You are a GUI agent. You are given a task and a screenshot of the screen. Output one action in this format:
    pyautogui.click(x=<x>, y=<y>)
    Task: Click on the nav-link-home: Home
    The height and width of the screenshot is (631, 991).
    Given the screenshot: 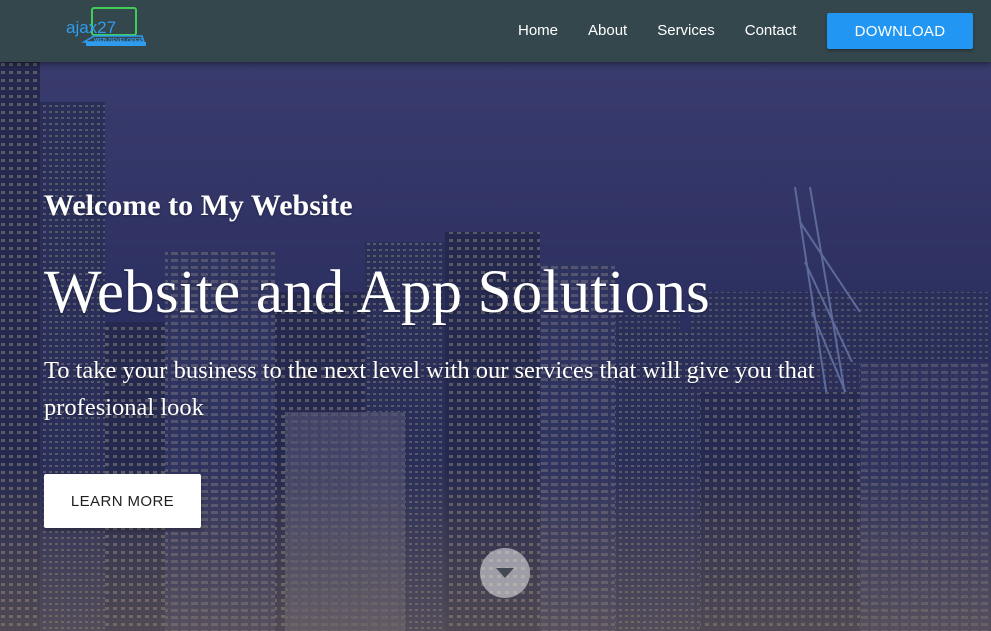 What is the action you would take?
    pyautogui.click(x=538, y=31)
    